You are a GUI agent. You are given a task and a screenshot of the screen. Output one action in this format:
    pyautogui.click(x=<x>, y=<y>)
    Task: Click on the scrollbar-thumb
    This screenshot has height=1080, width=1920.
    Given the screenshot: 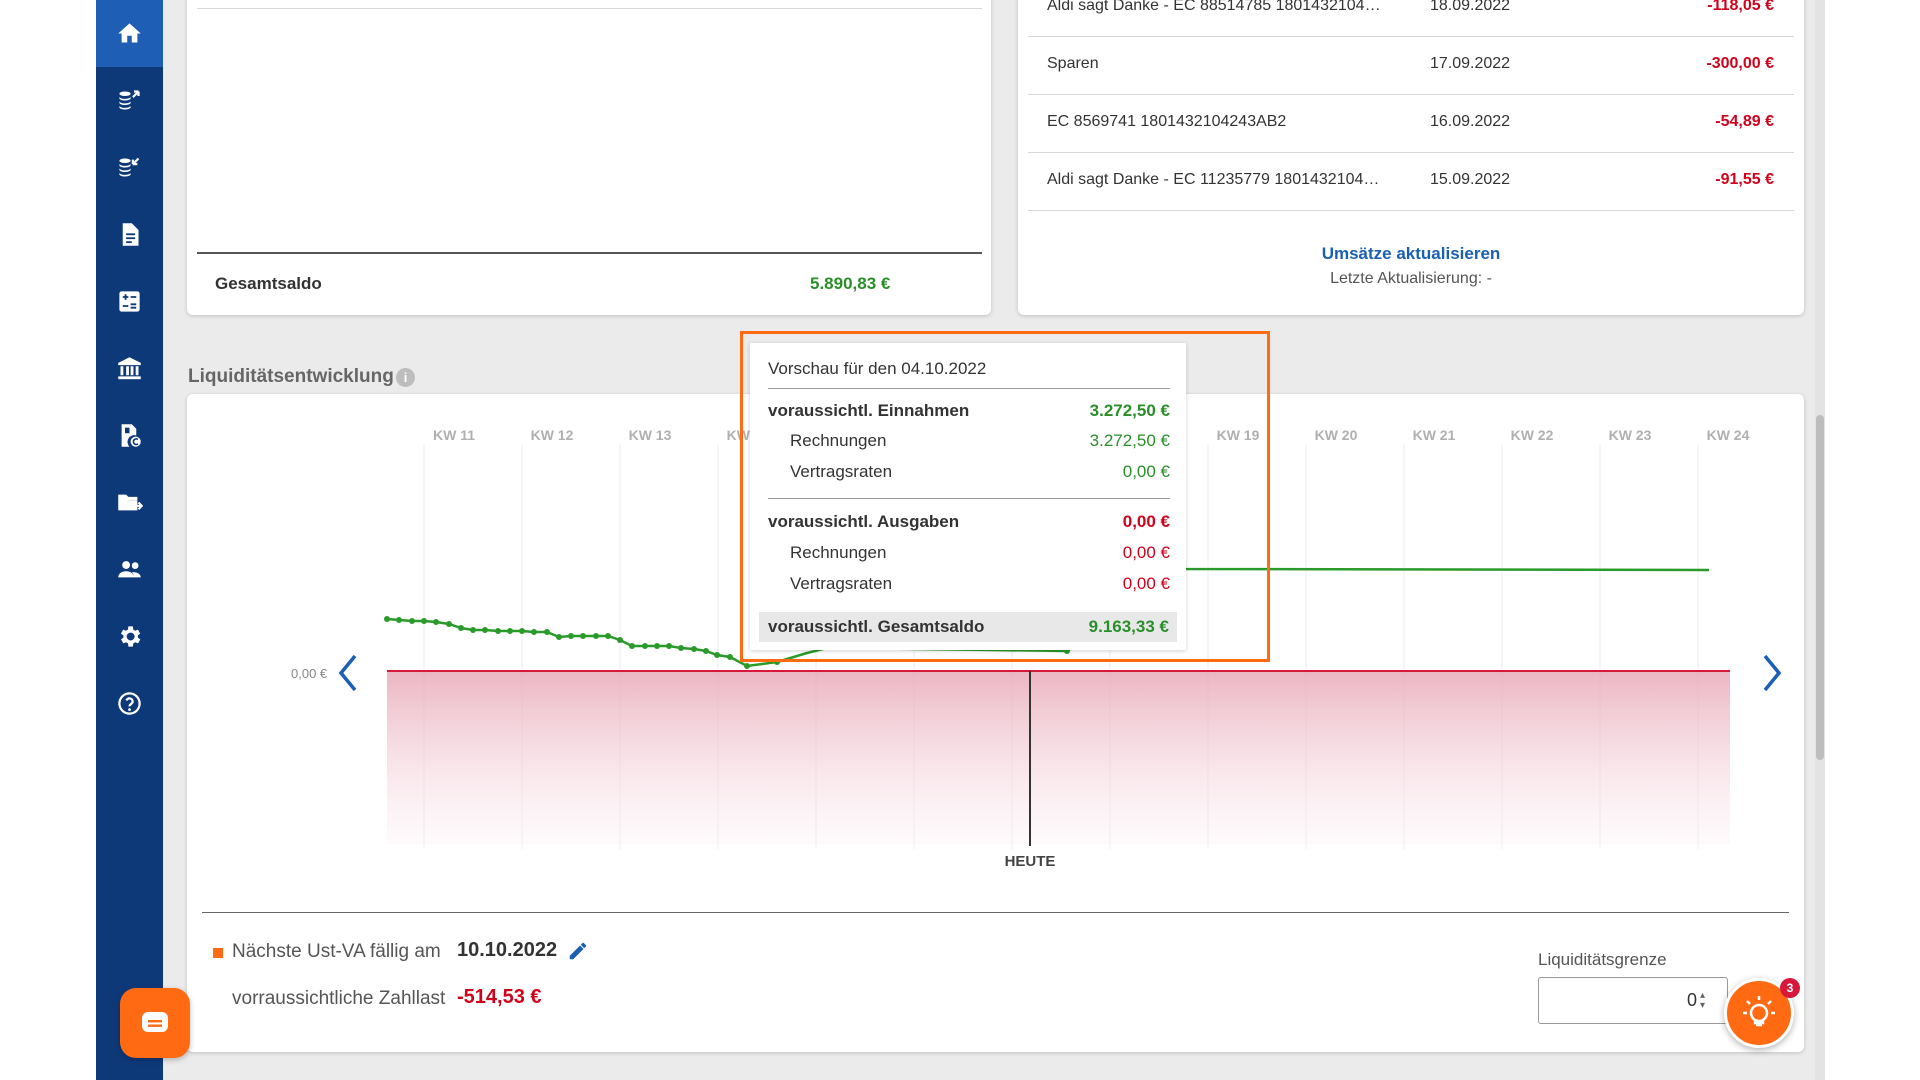 What is the action you would take?
    pyautogui.click(x=1820, y=587)
    